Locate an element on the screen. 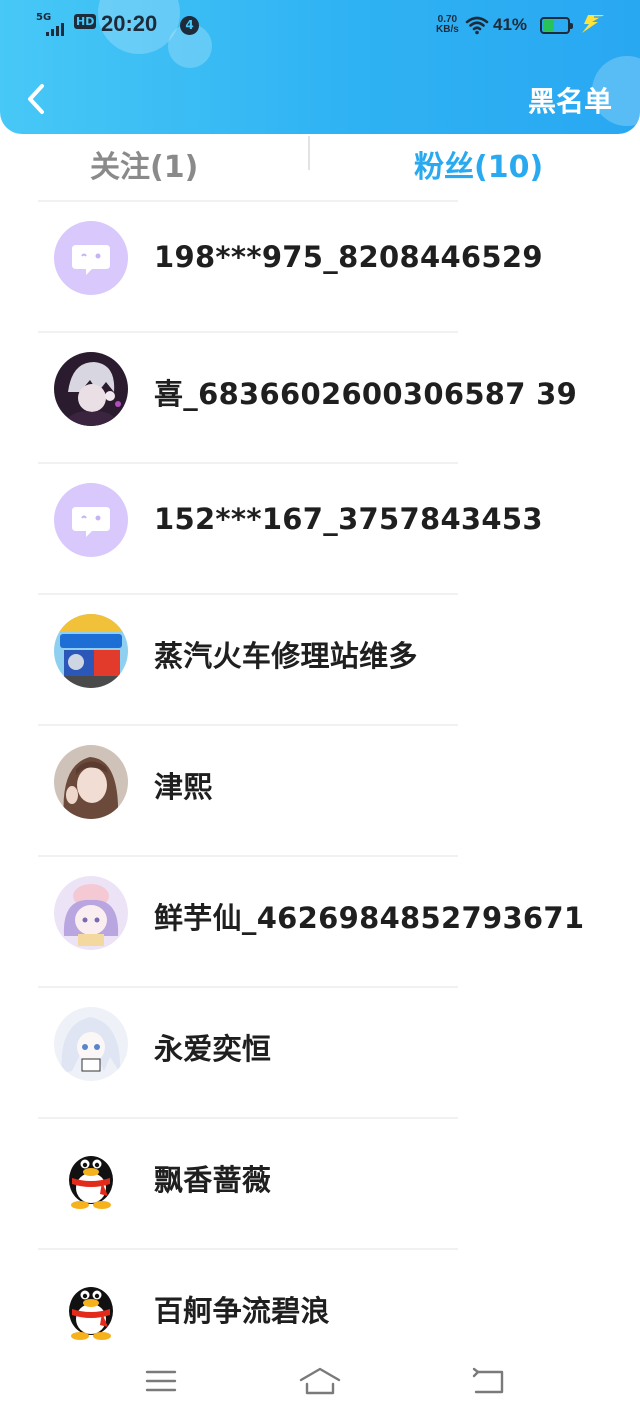  home-icon is located at coordinates (320, 1381).